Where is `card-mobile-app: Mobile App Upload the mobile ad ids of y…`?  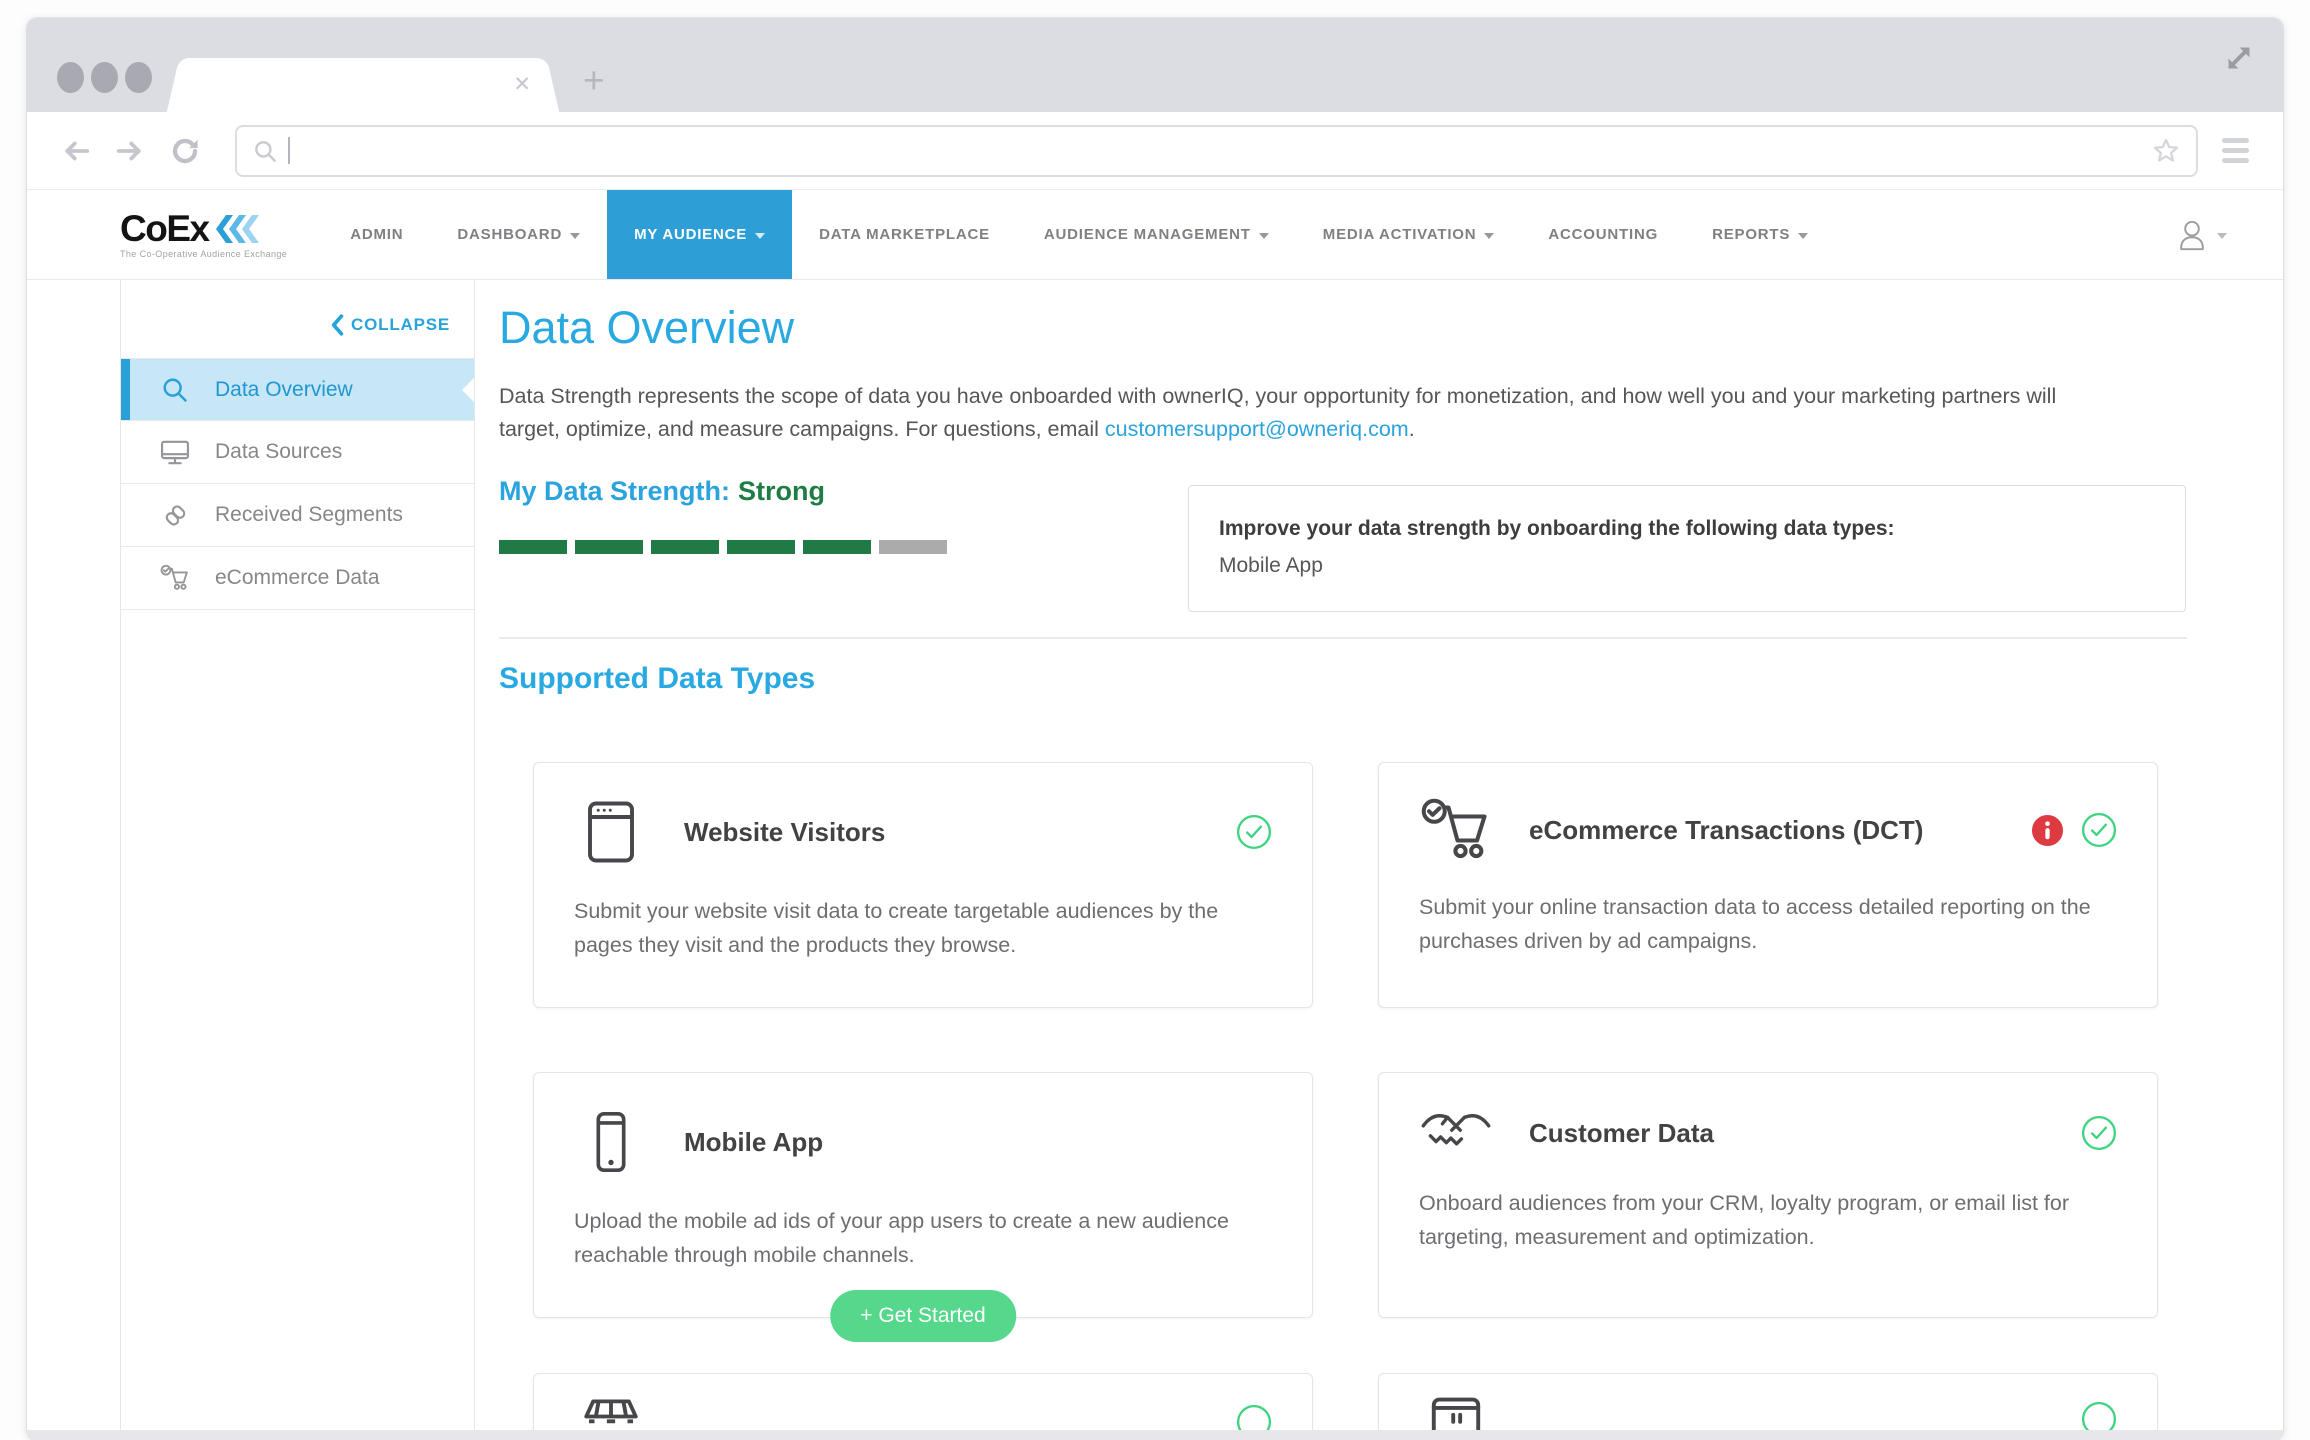
card-mobile-app: Mobile App Upload the mobile ad ids of y… is located at coordinates (923, 1207).